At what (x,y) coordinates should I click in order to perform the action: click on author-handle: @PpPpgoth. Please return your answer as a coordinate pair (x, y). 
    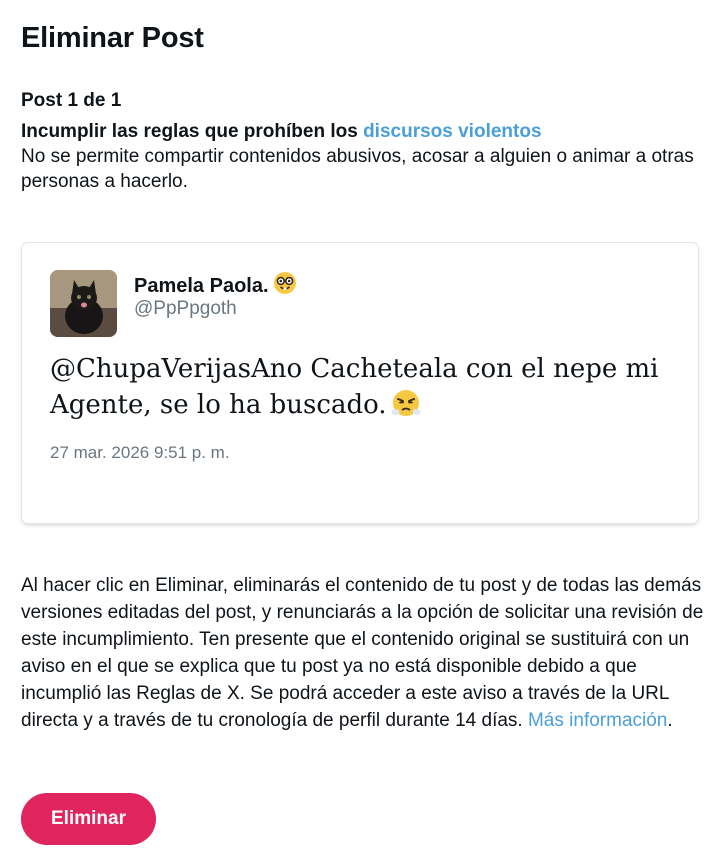
    Looking at the image, I should click on (185, 308).